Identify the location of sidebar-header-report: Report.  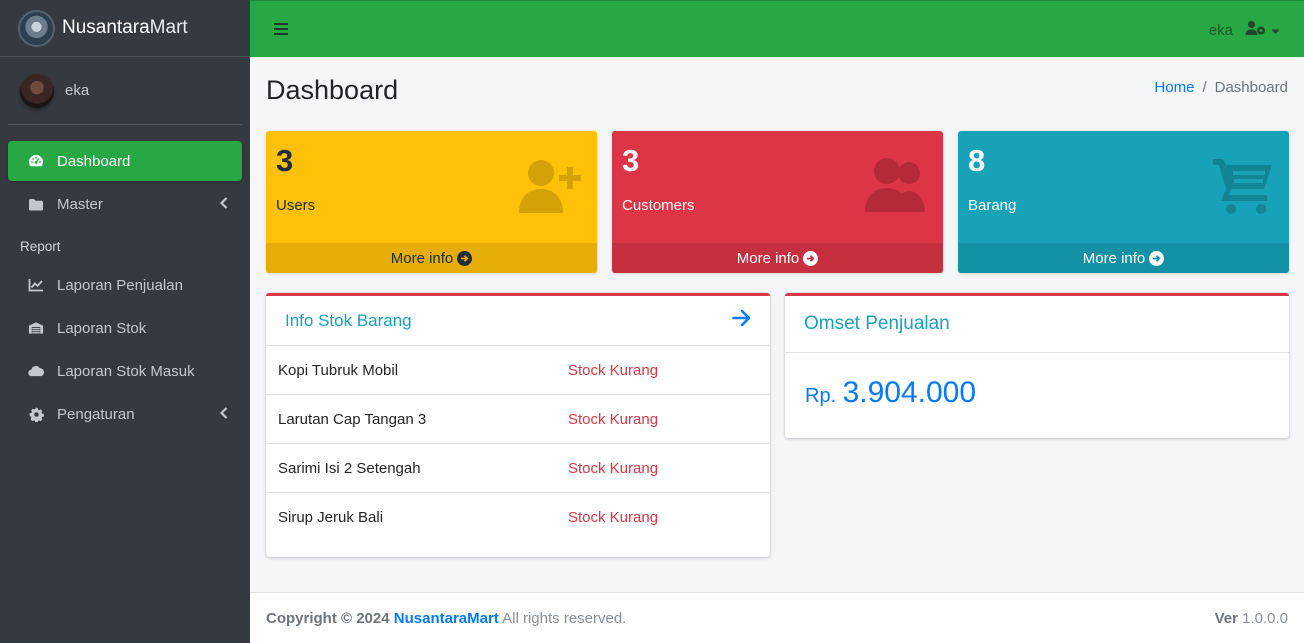
(40, 246).